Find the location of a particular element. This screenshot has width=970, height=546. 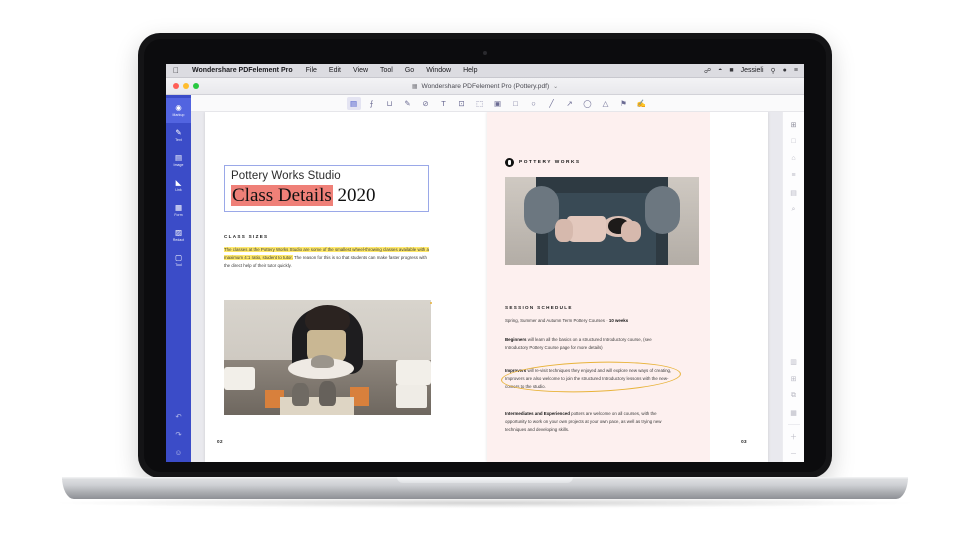

sidebar-item-image: ▤ Image is located at coordinates (178, 160).